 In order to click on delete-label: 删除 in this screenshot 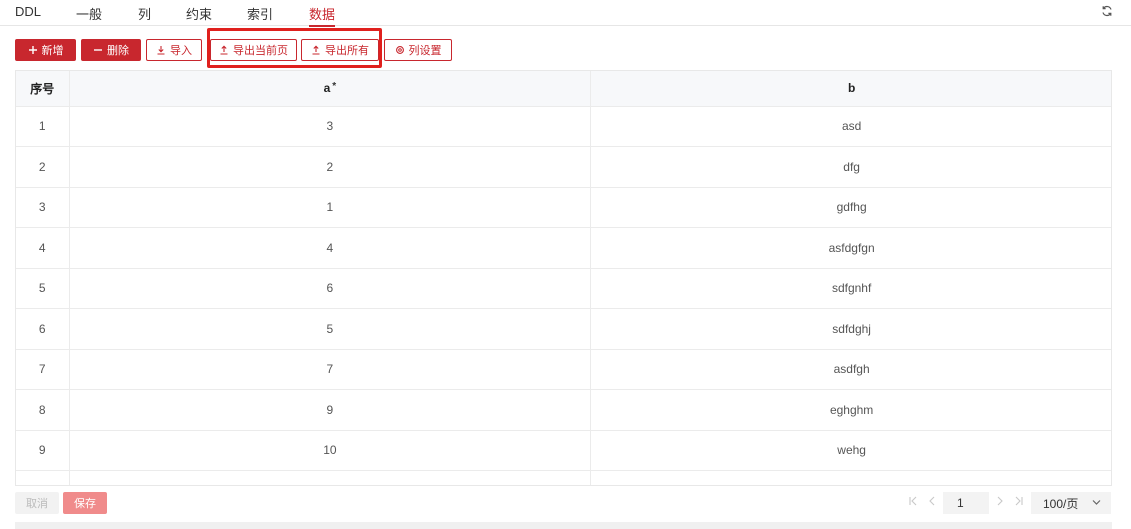, I will do `click(118, 51)`.